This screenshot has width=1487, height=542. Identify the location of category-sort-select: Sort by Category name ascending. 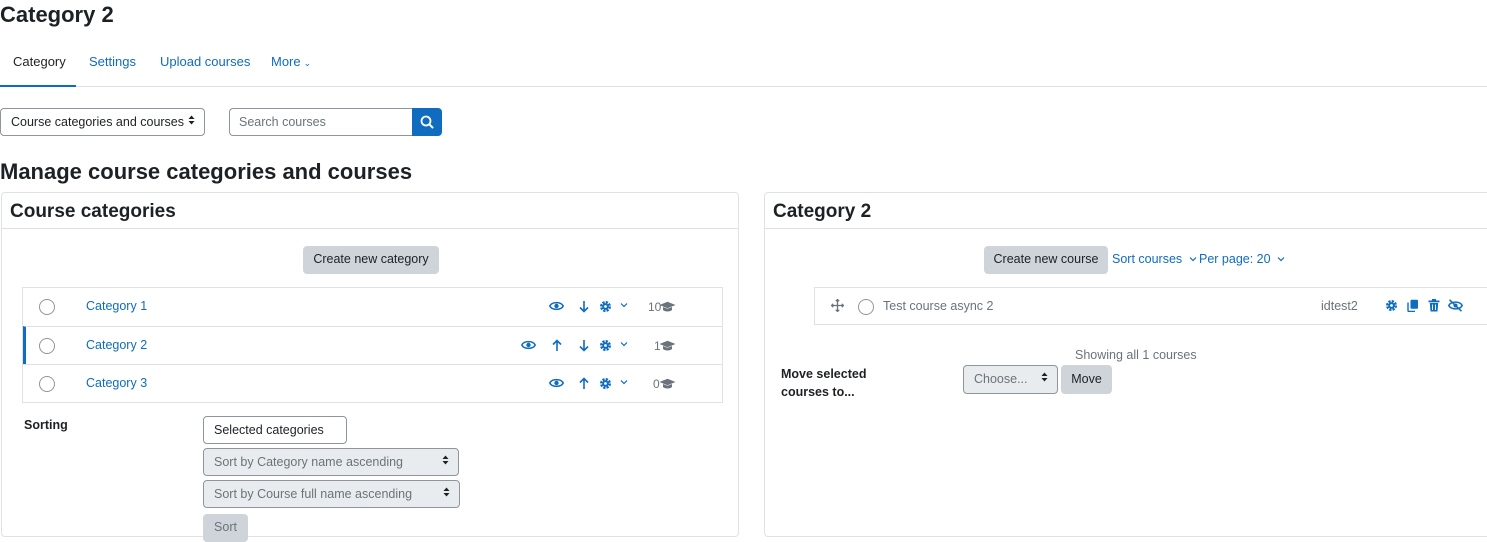
(331, 462).